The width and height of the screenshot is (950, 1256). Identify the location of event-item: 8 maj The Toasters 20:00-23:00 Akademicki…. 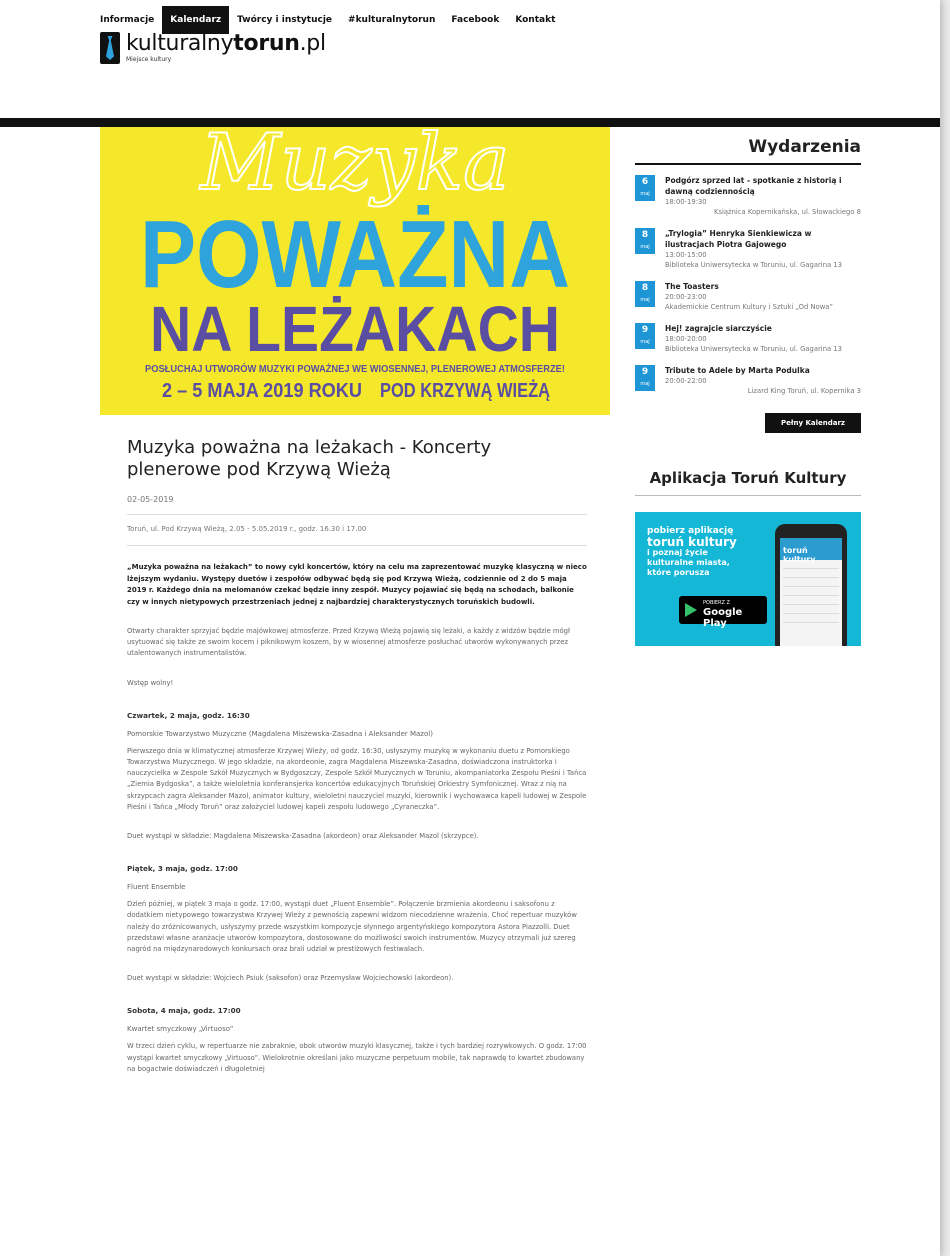
(748, 297).